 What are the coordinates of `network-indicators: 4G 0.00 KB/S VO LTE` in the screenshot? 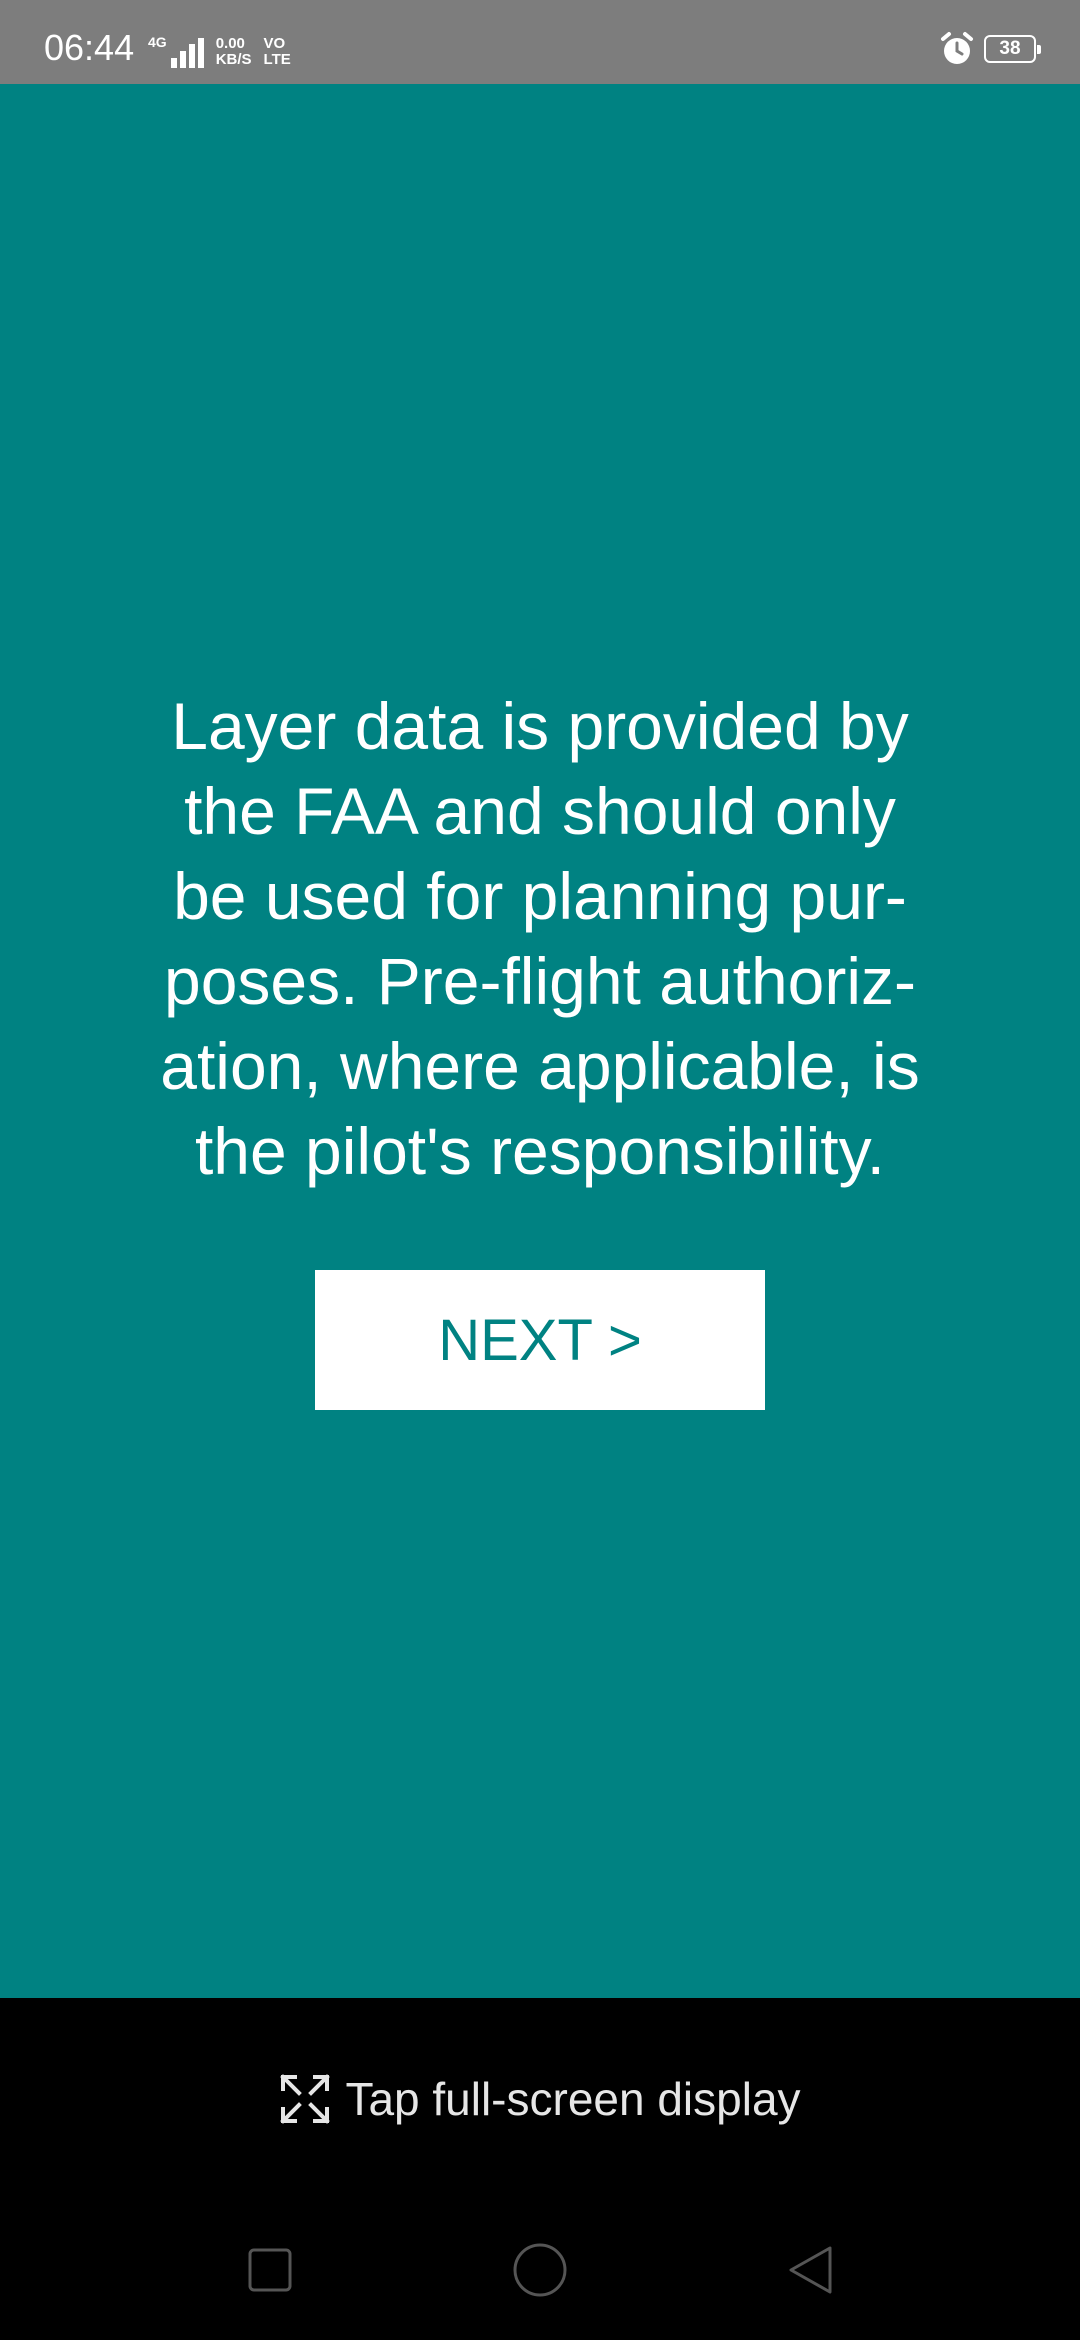 It's located at (219, 51).